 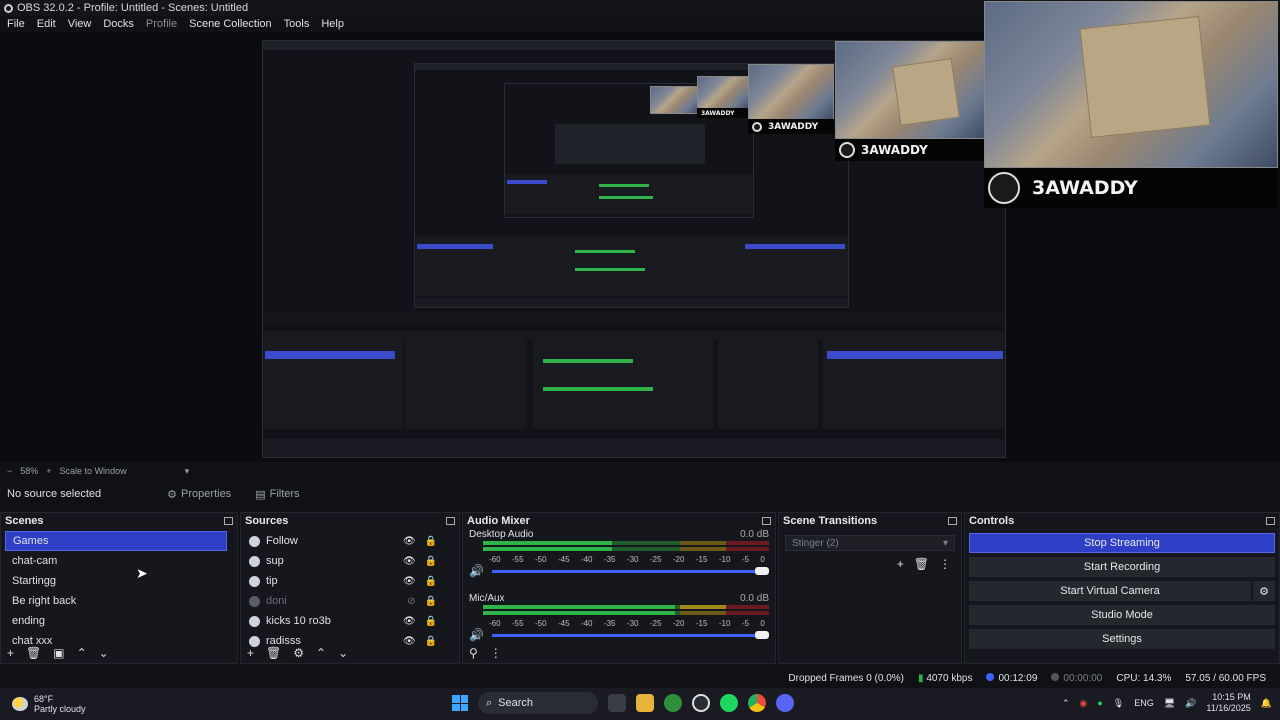 What do you see at coordinates (1118, 703) in the screenshot?
I see `microphone-icon: 🎙` at bounding box center [1118, 703].